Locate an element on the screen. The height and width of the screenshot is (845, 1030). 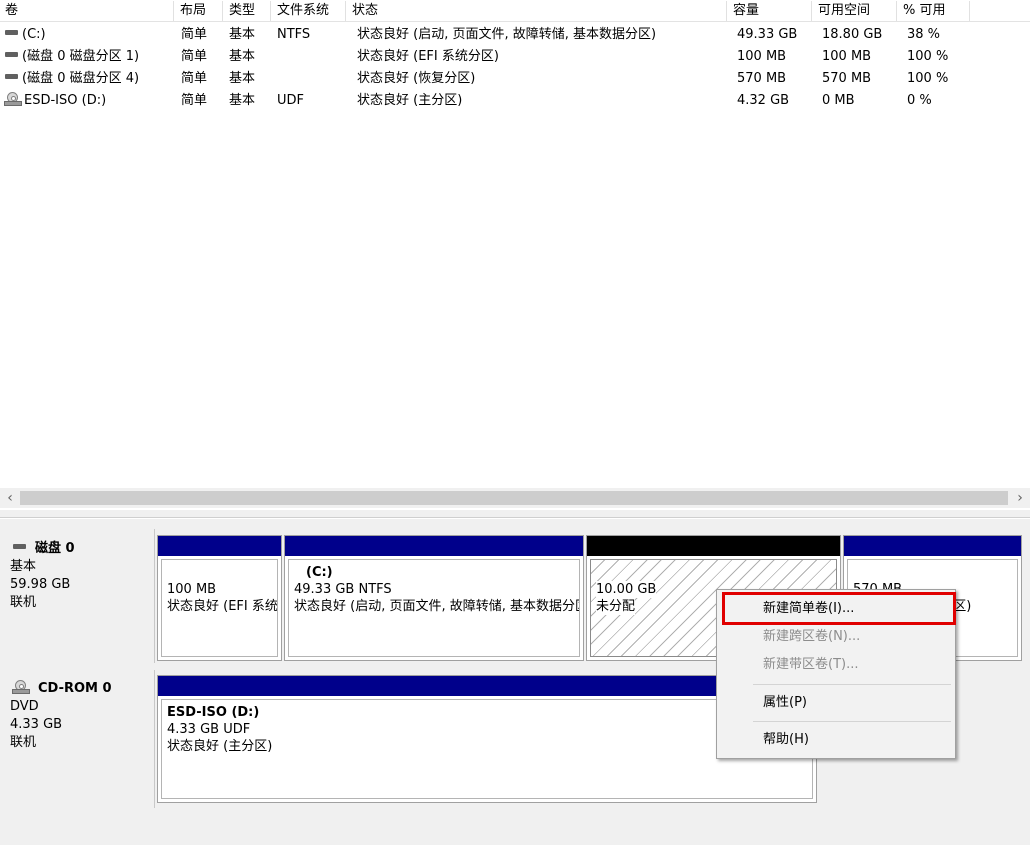
menu-item-help: 帮助(H) is located at coordinates (836, 740).